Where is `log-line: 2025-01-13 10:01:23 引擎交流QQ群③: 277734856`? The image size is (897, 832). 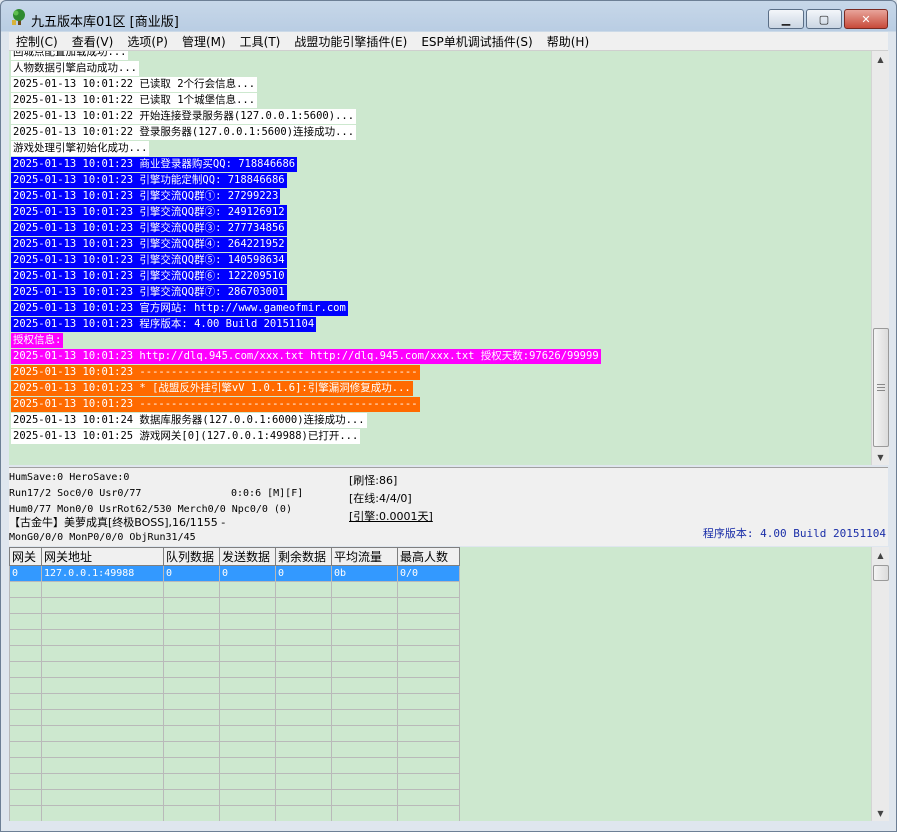 log-line: 2025-01-13 10:01:23 引擎交流QQ群③: 277734856 is located at coordinates (149, 228).